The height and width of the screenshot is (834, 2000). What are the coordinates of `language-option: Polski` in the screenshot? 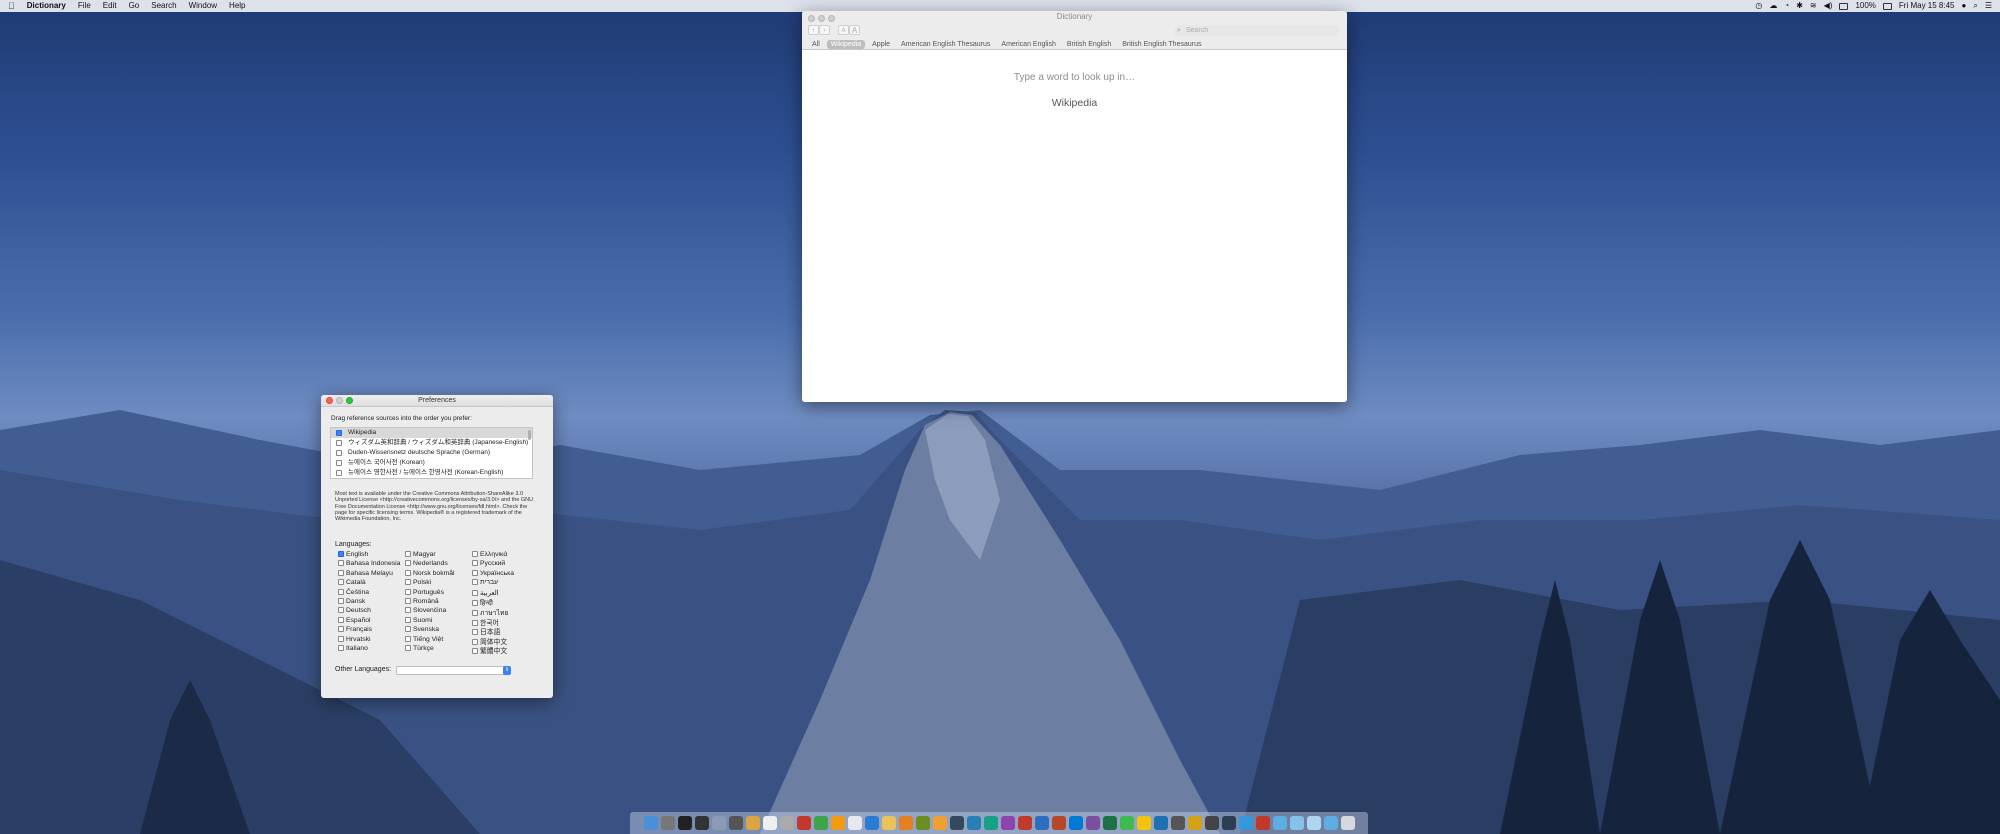 It's located at (418, 582).